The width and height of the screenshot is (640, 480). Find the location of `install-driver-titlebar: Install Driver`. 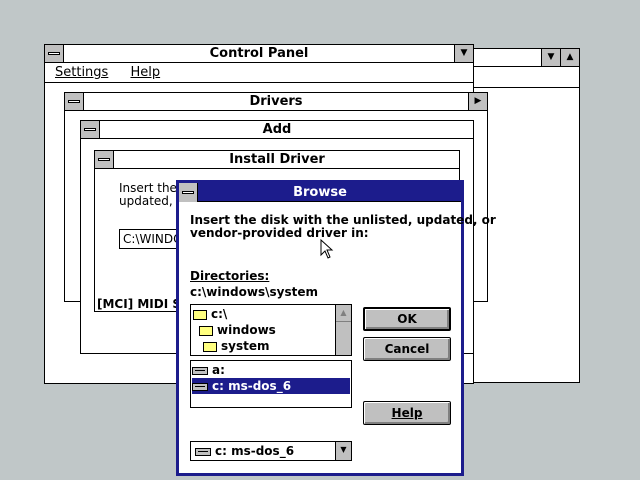

install-driver-titlebar: Install Driver is located at coordinates (277, 160).